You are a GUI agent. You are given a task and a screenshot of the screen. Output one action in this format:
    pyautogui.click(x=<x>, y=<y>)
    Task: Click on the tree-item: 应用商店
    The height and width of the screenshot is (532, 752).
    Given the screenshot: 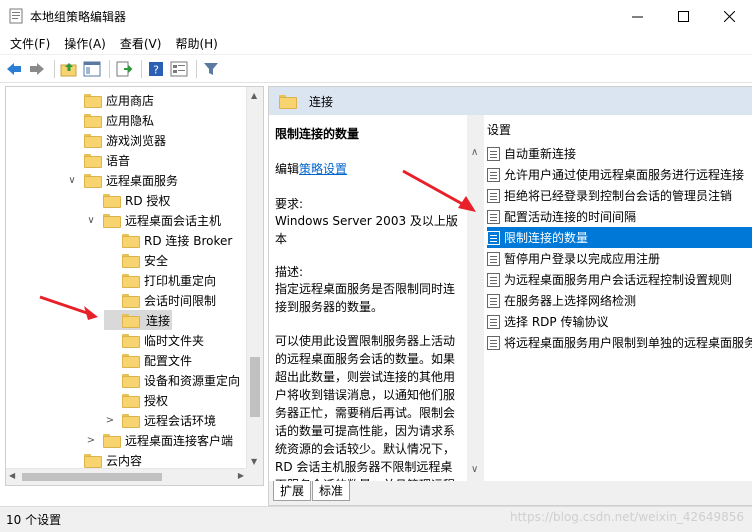 What is the action you would take?
    pyautogui.click(x=110, y=100)
    